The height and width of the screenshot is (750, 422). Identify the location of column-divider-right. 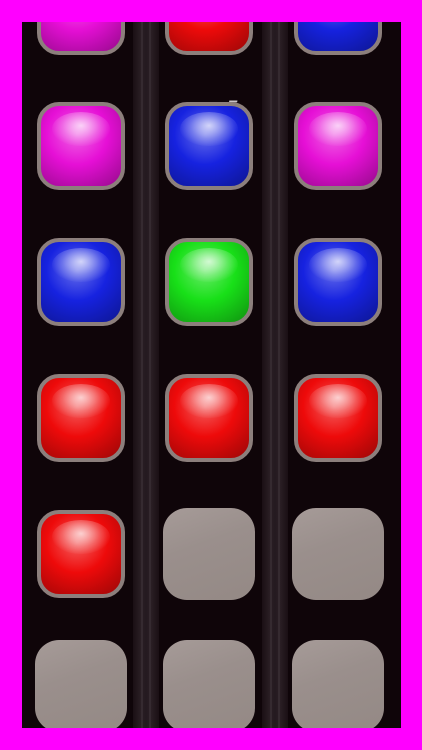
(275, 375).